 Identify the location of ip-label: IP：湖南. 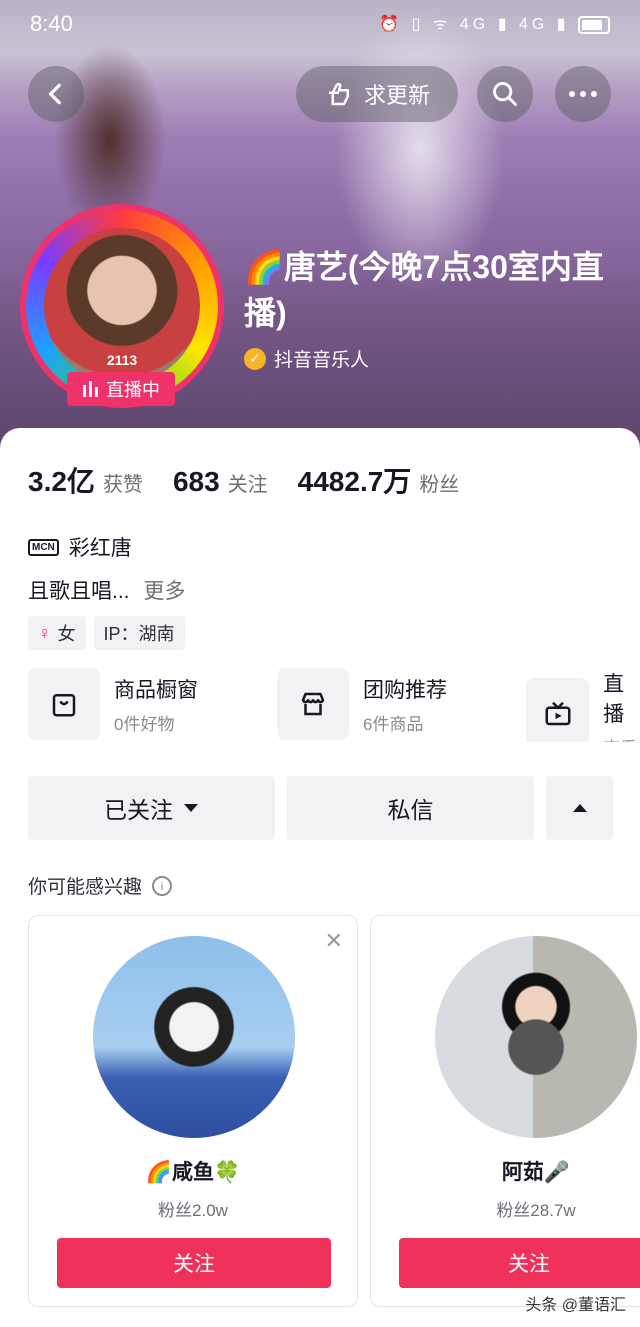
(139, 634).